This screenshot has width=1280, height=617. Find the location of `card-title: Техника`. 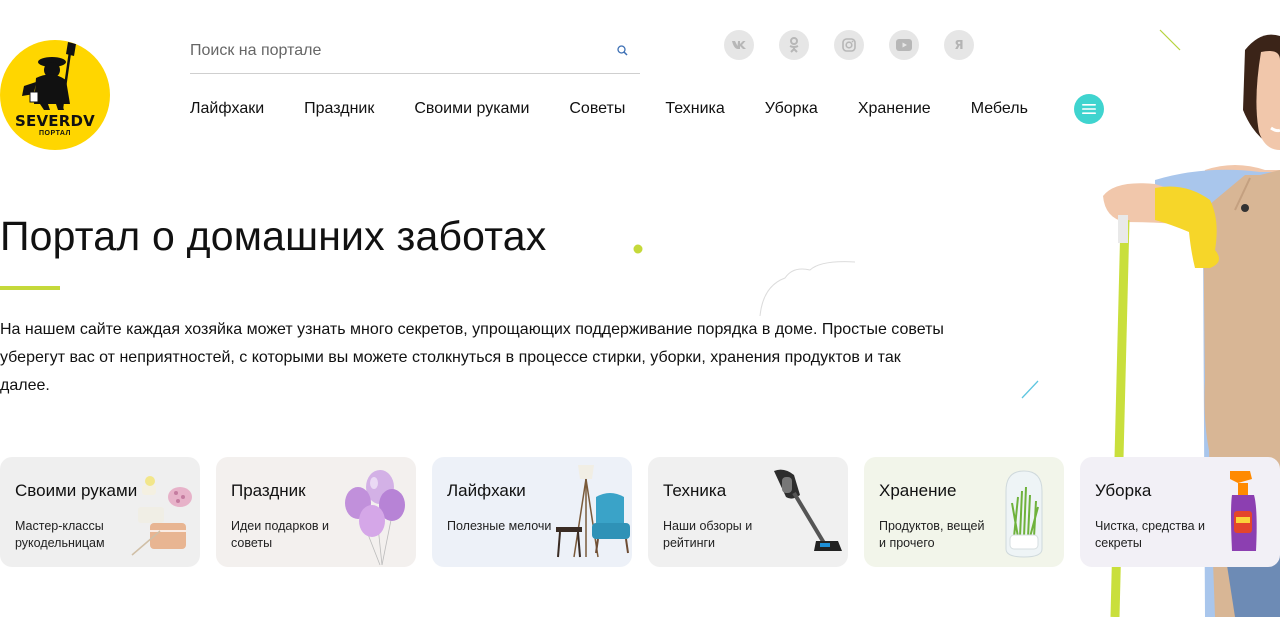

card-title: Техника is located at coordinates (695, 490).